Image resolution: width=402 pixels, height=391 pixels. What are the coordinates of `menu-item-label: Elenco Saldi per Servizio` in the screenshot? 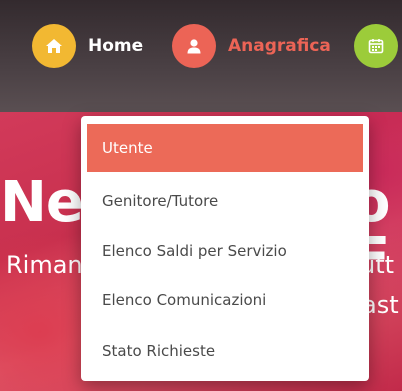 It's located at (194, 251).